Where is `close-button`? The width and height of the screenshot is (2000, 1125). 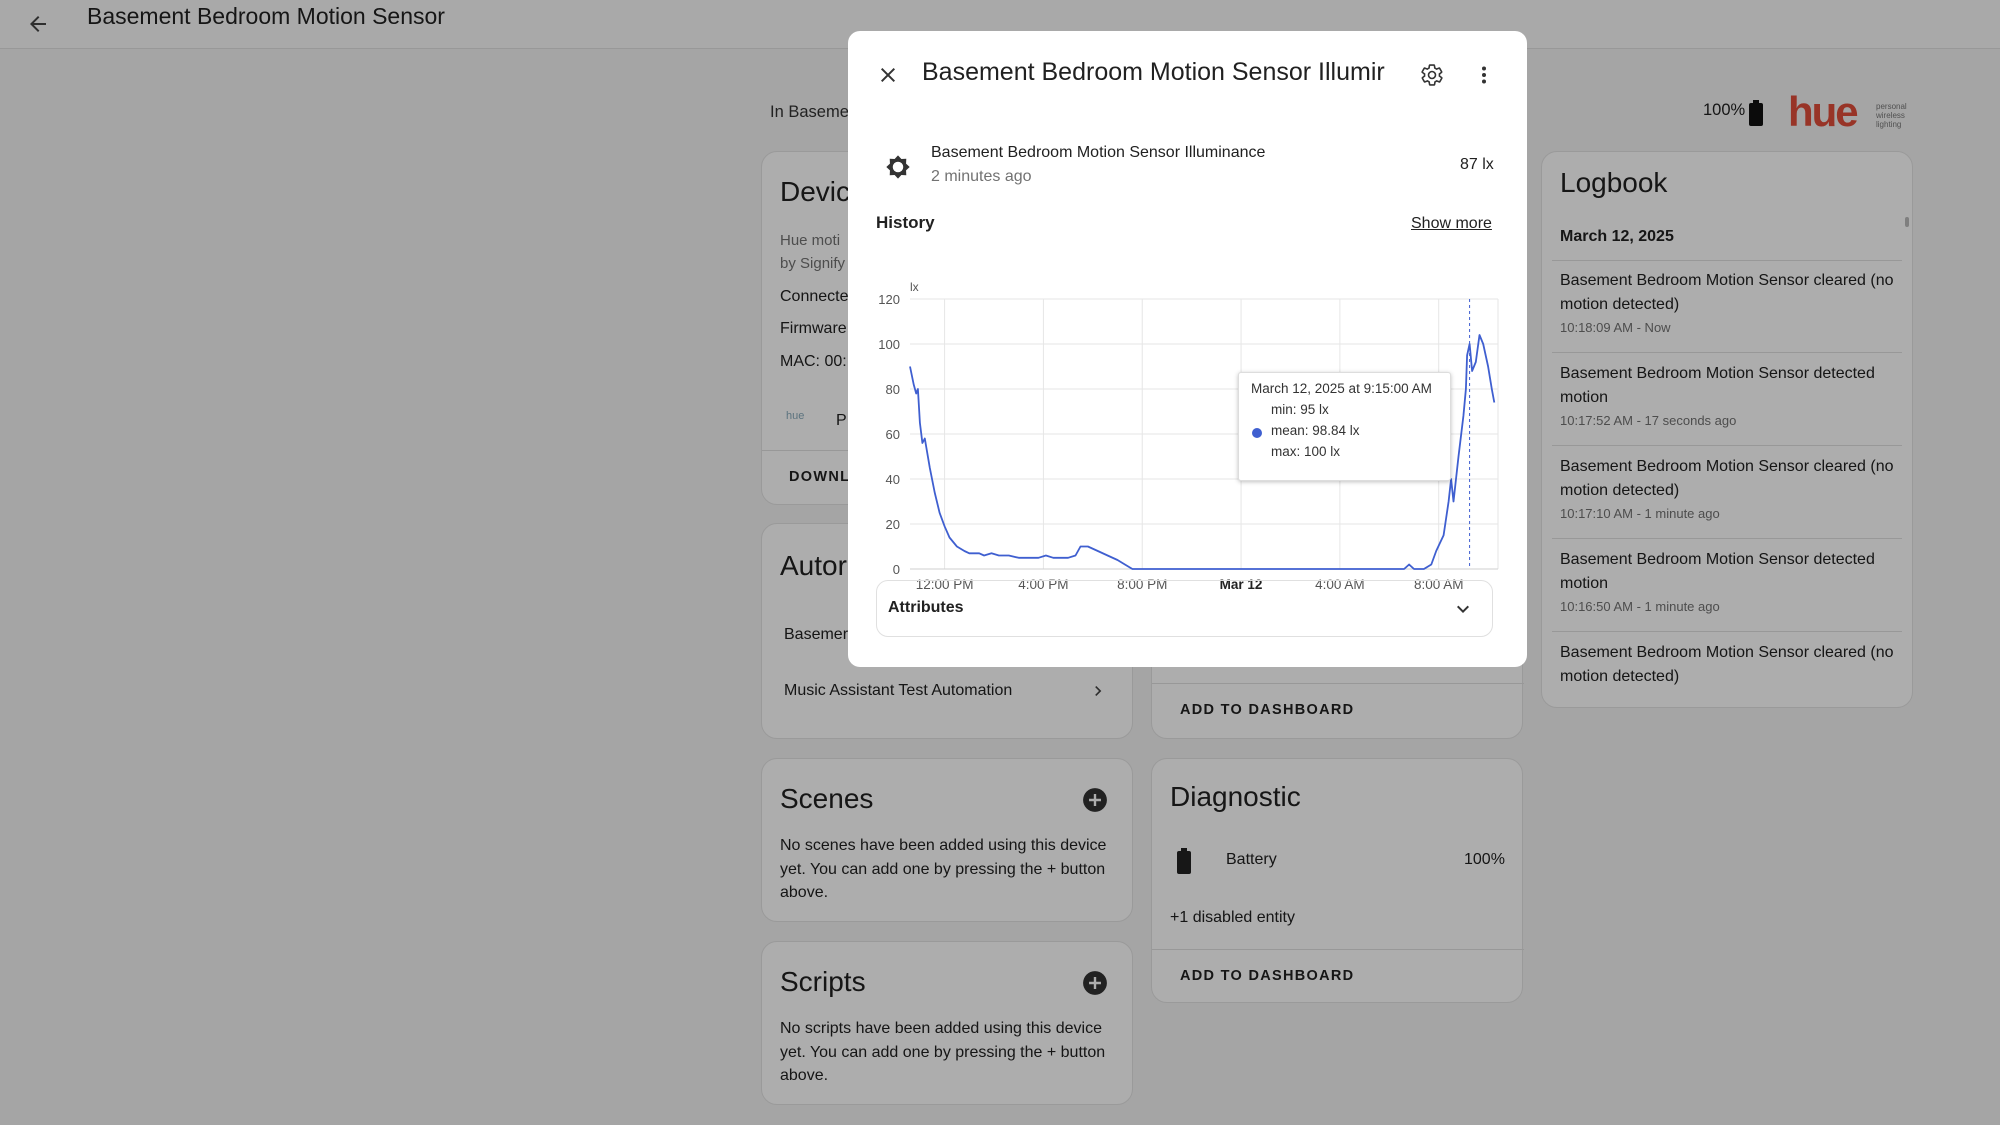
close-button is located at coordinates (888, 75).